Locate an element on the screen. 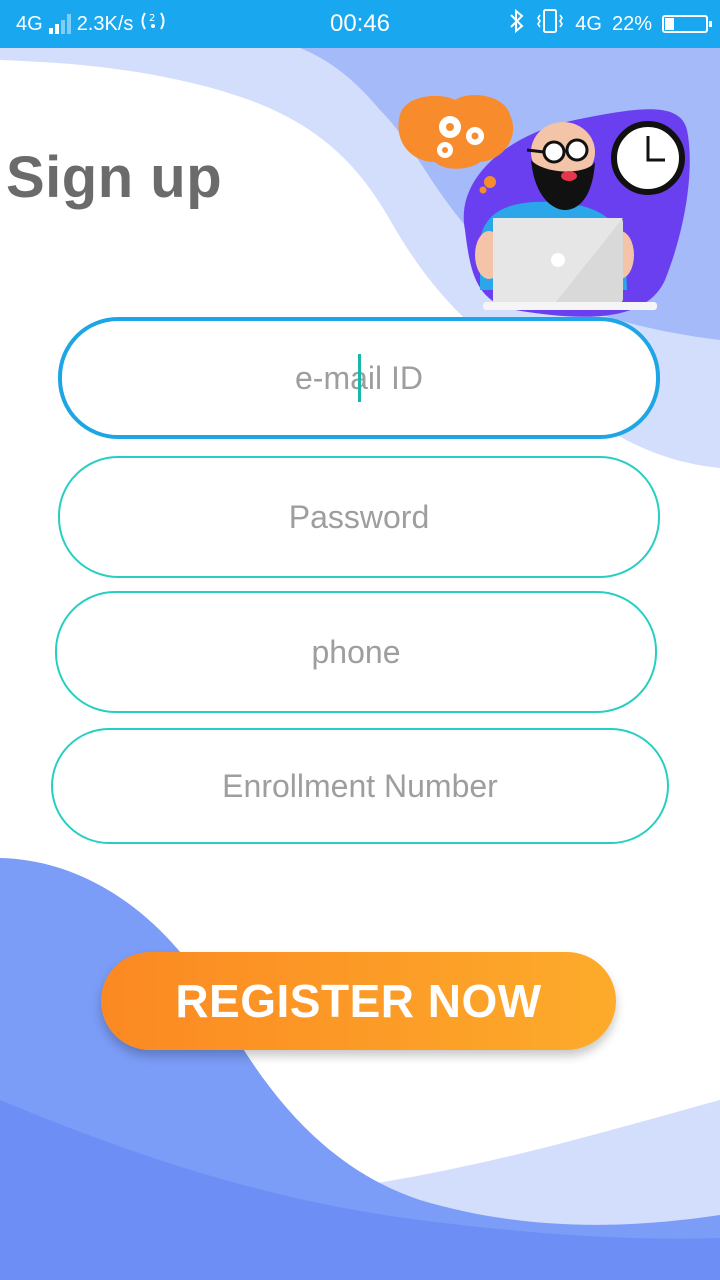 This screenshot has width=720, height=1280. clock-icon is located at coordinates (648, 158).